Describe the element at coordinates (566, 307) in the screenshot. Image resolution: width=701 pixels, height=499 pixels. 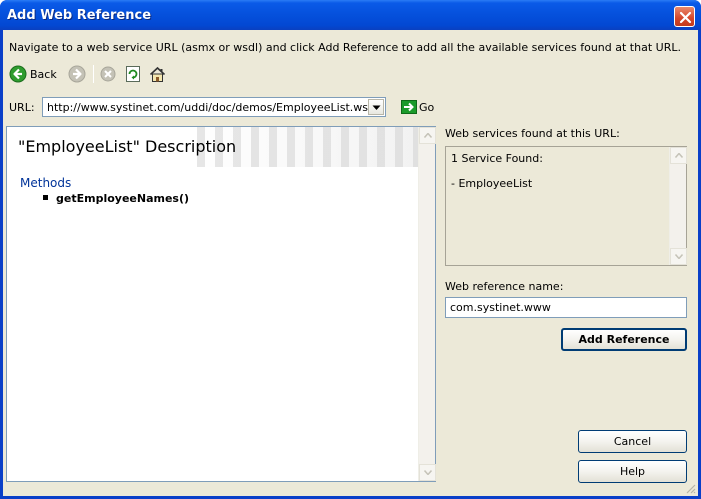
I see `web-reference-name-input: com.systinet.www` at that location.